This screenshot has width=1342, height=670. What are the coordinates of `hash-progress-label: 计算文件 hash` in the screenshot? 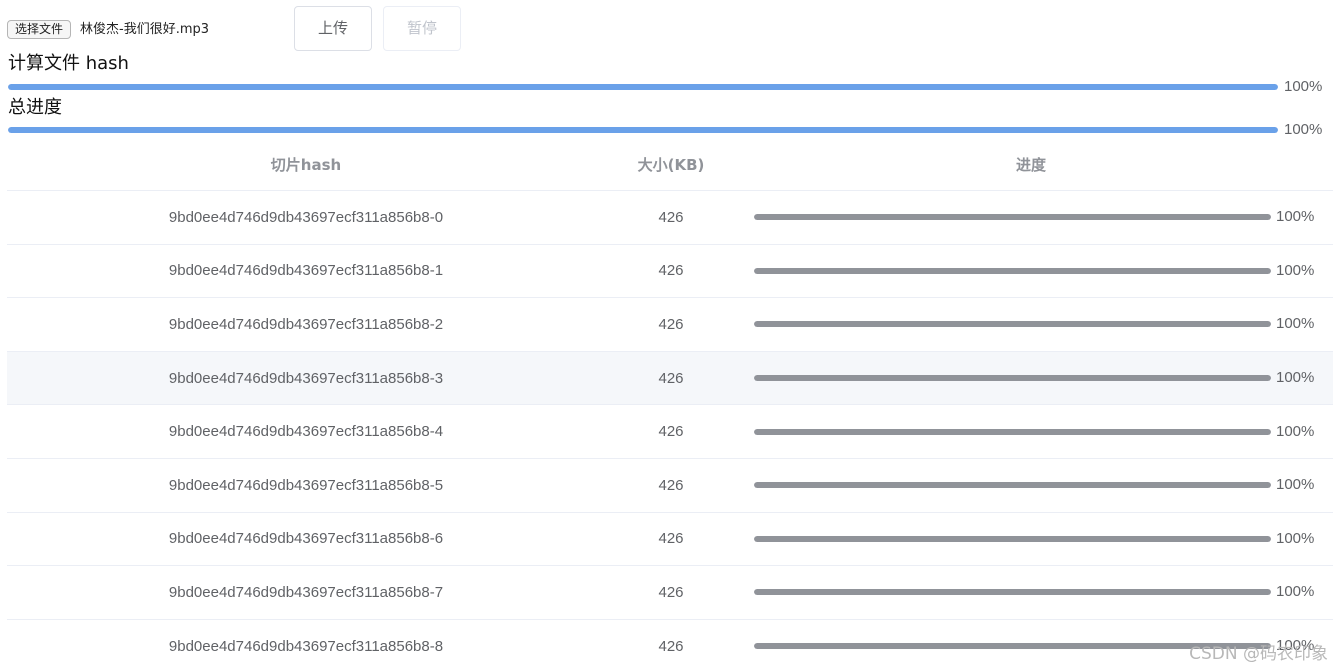 It's located at (68, 63).